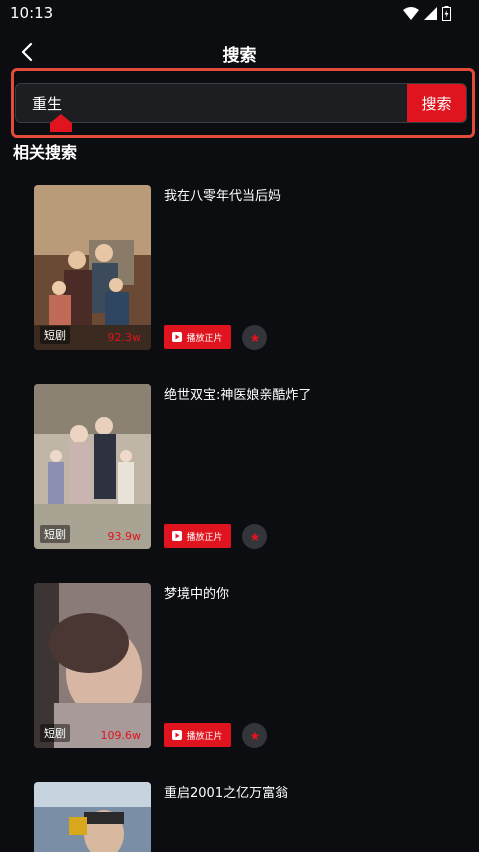  Describe the element at coordinates (45, 152) in the screenshot. I see `section-title: 相关搜索` at that location.